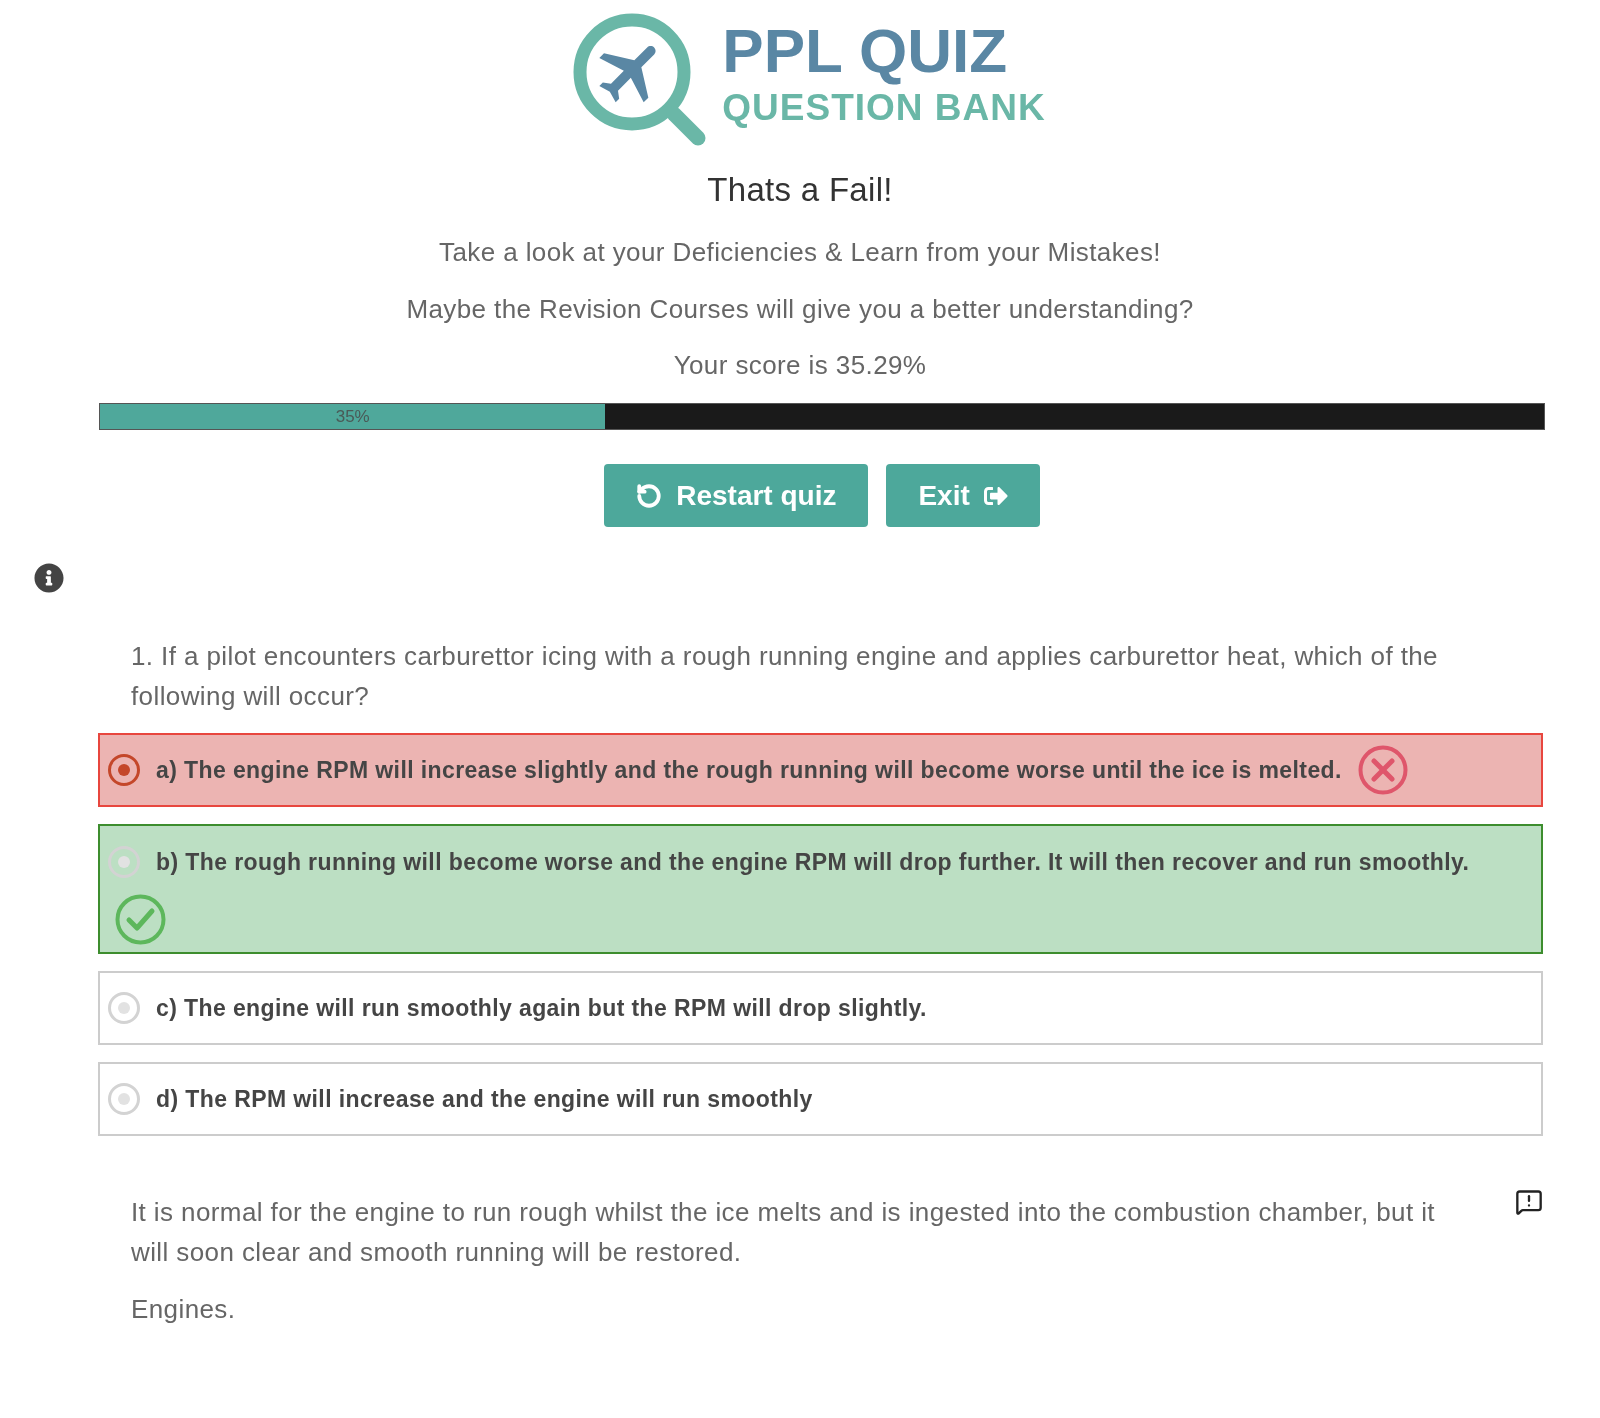 This screenshot has width=1600, height=1418. Describe the element at coordinates (800, 365) in the screenshot. I see `score-text: Your score is 35.29%` at that location.